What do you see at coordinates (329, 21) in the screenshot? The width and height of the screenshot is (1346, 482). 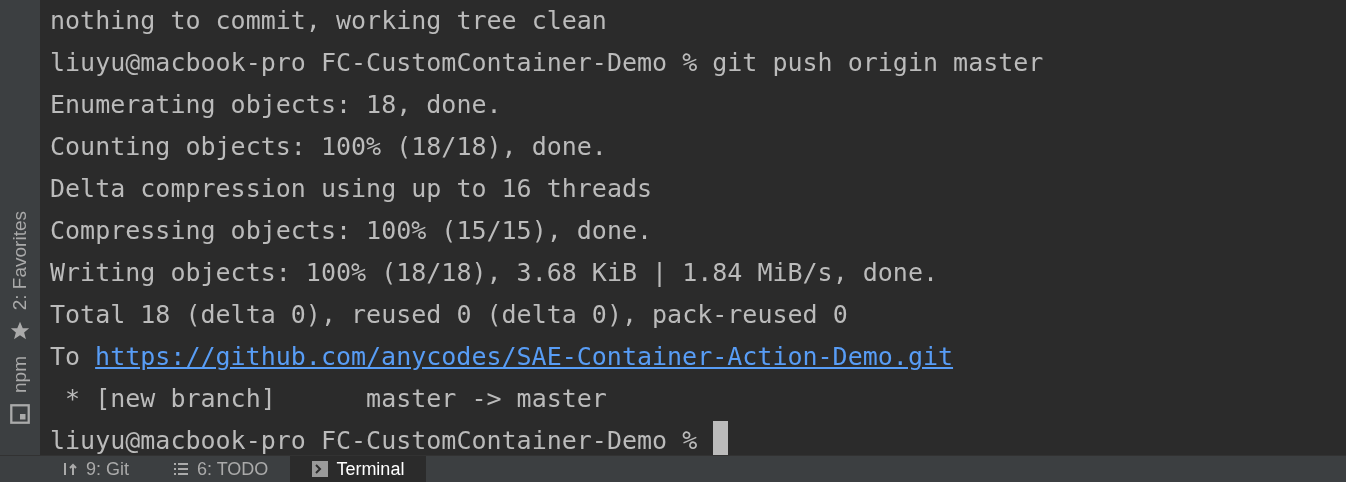 I see `terminal-line: nothing to commit, working tree clean` at bounding box center [329, 21].